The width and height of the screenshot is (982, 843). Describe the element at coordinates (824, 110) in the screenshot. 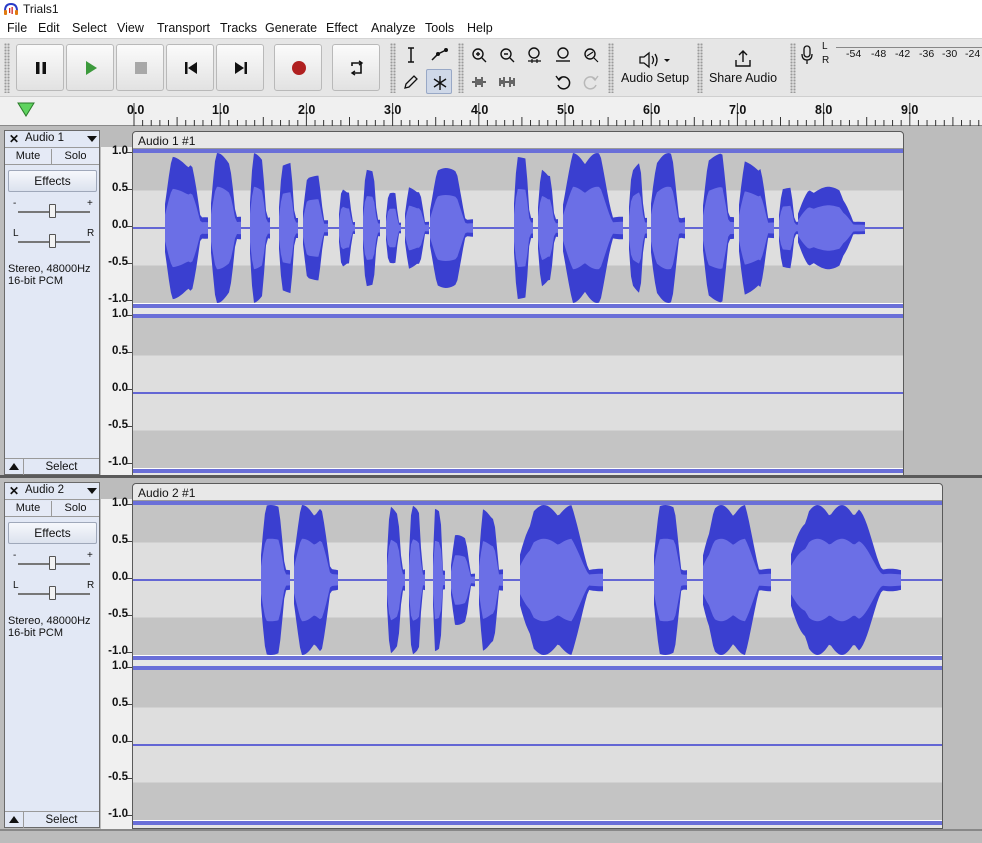

I see `ruler-label: 8.0` at that location.